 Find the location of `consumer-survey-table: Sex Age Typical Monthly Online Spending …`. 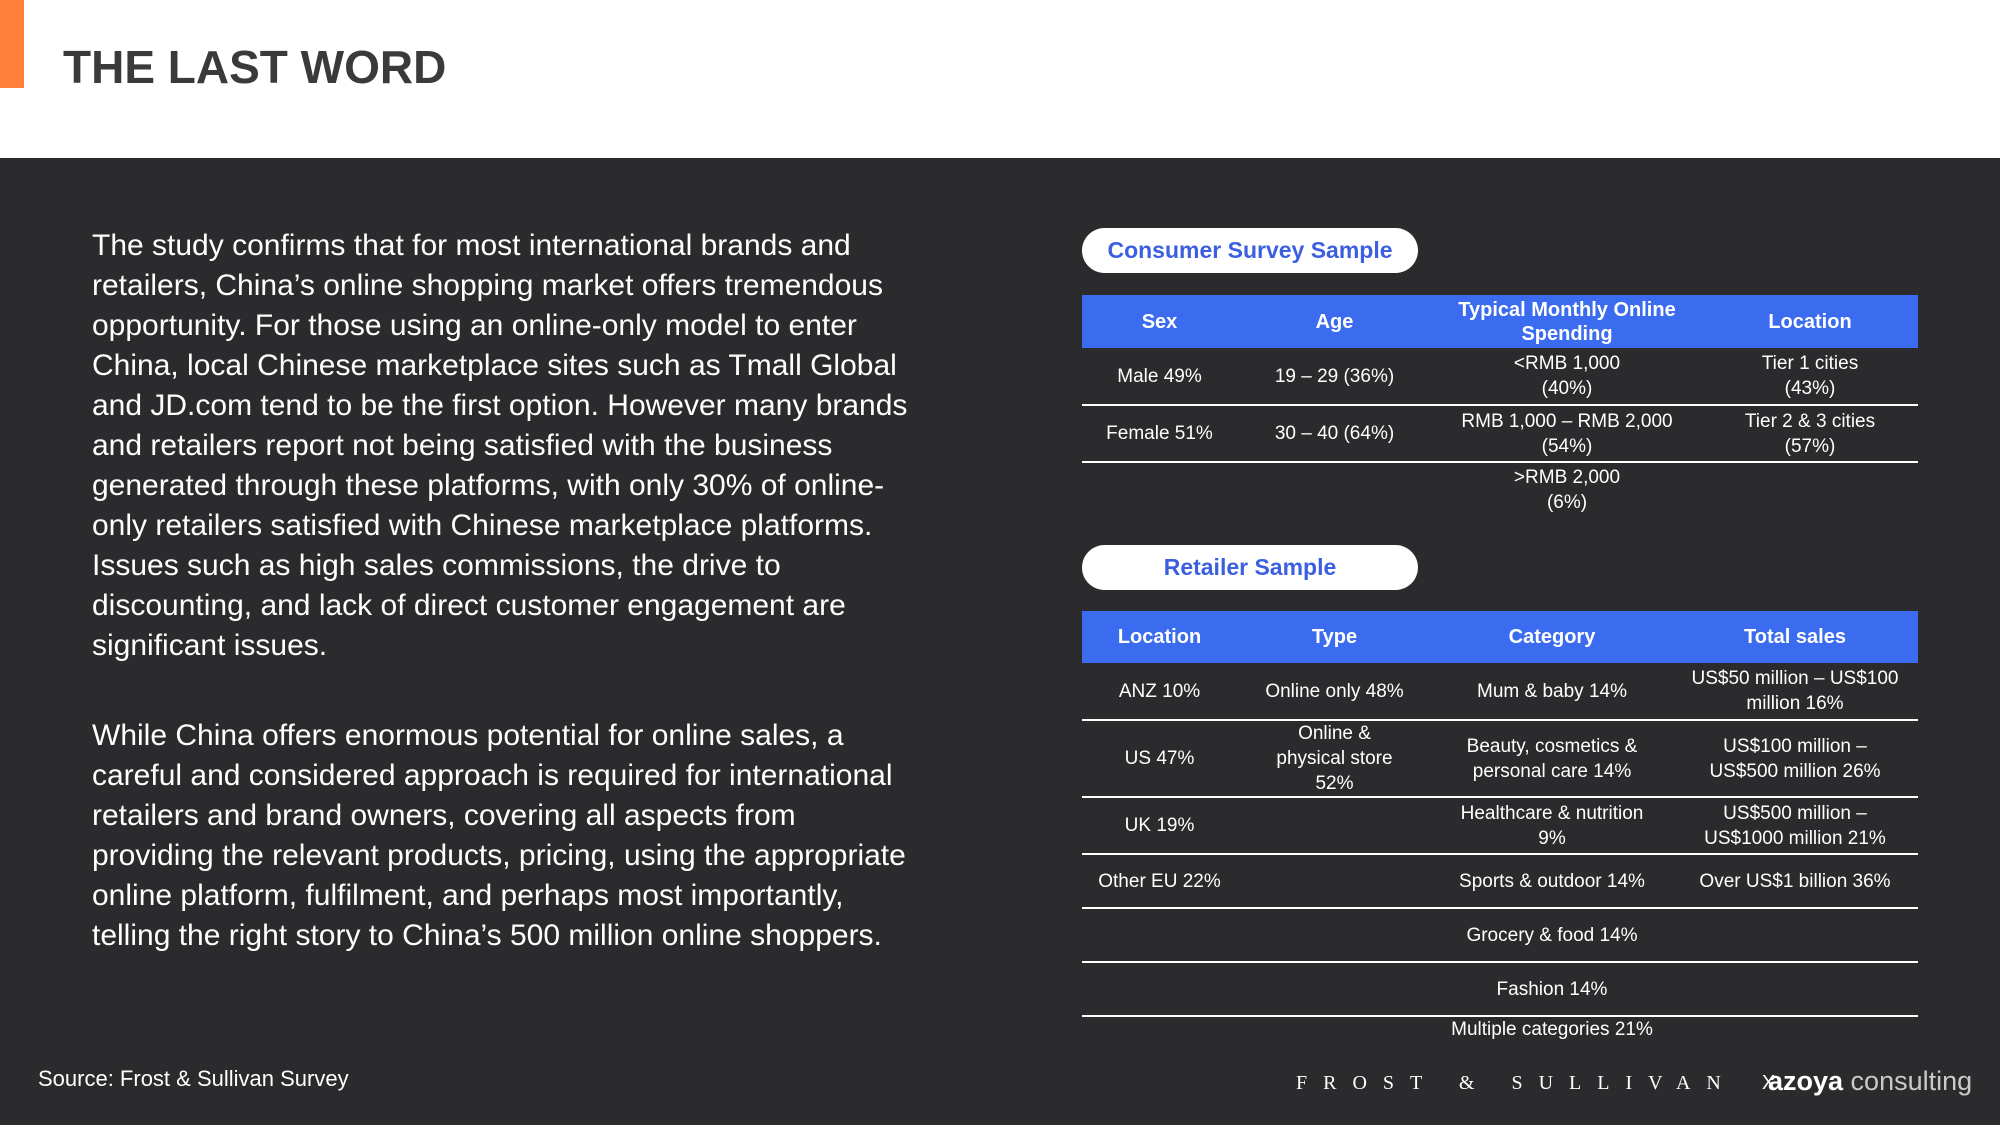

consumer-survey-table: Sex Age Typical Monthly Online Spending … is located at coordinates (1500, 405).